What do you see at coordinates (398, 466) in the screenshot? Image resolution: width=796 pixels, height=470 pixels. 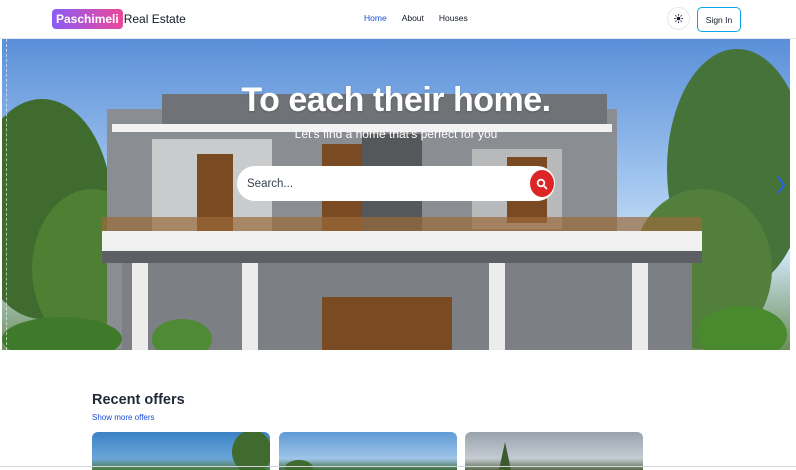 I see `page-divider` at bounding box center [398, 466].